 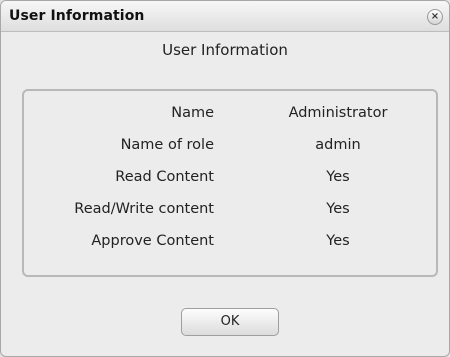 What do you see at coordinates (77, 16) in the screenshot?
I see `window-title: User Information` at bounding box center [77, 16].